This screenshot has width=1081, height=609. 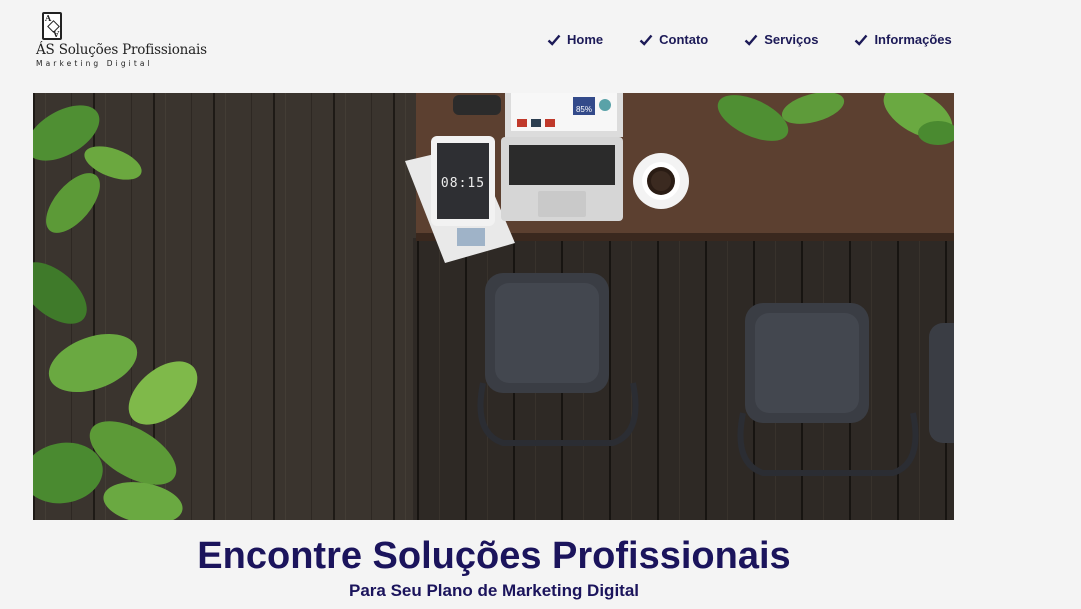 What do you see at coordinates (791, 39) in the screenshot?
I see `nav-item-label: Serviços` at bounding box center [791, 39].